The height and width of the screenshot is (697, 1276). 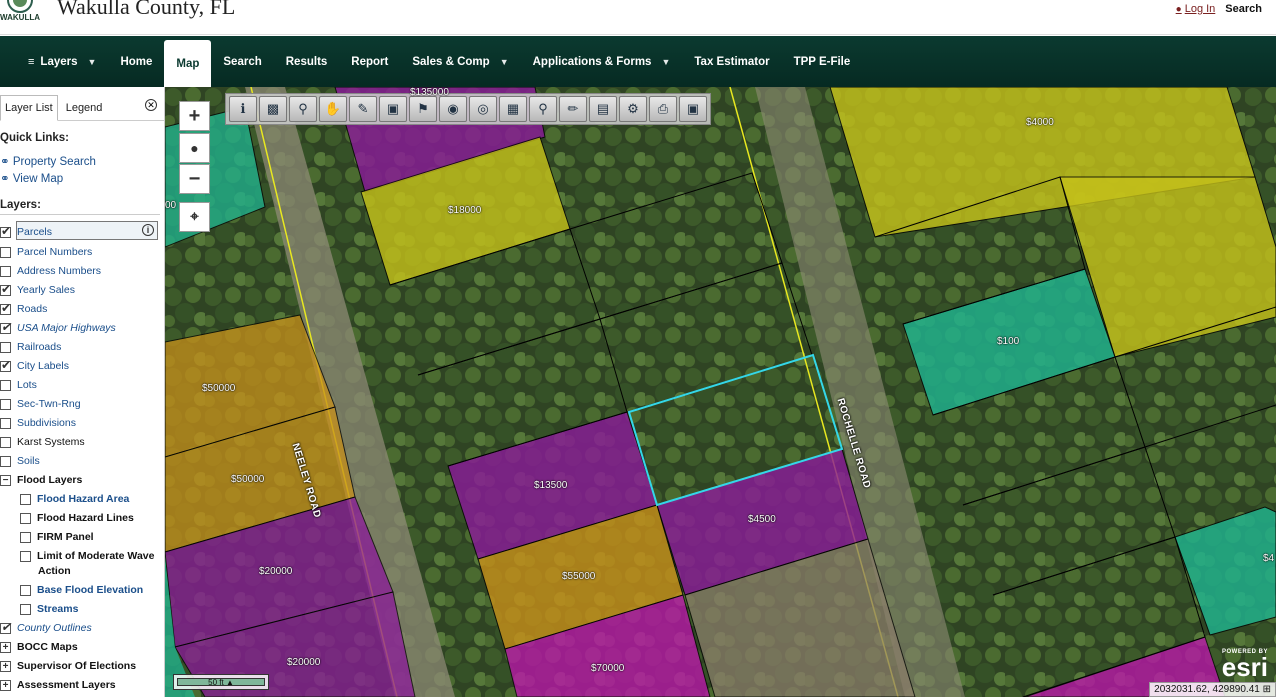 What do you see at coordinates (40, 404) in the screenshot?
I see `layer-item-sec-twn-rng: Sec-Twn-Rng` at bounding box center [40, 404].